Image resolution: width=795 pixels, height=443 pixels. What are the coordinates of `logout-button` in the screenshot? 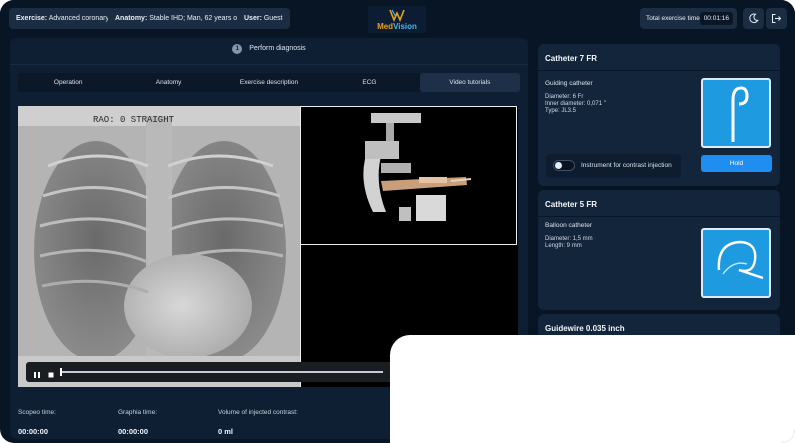 It's located at (776, 18).